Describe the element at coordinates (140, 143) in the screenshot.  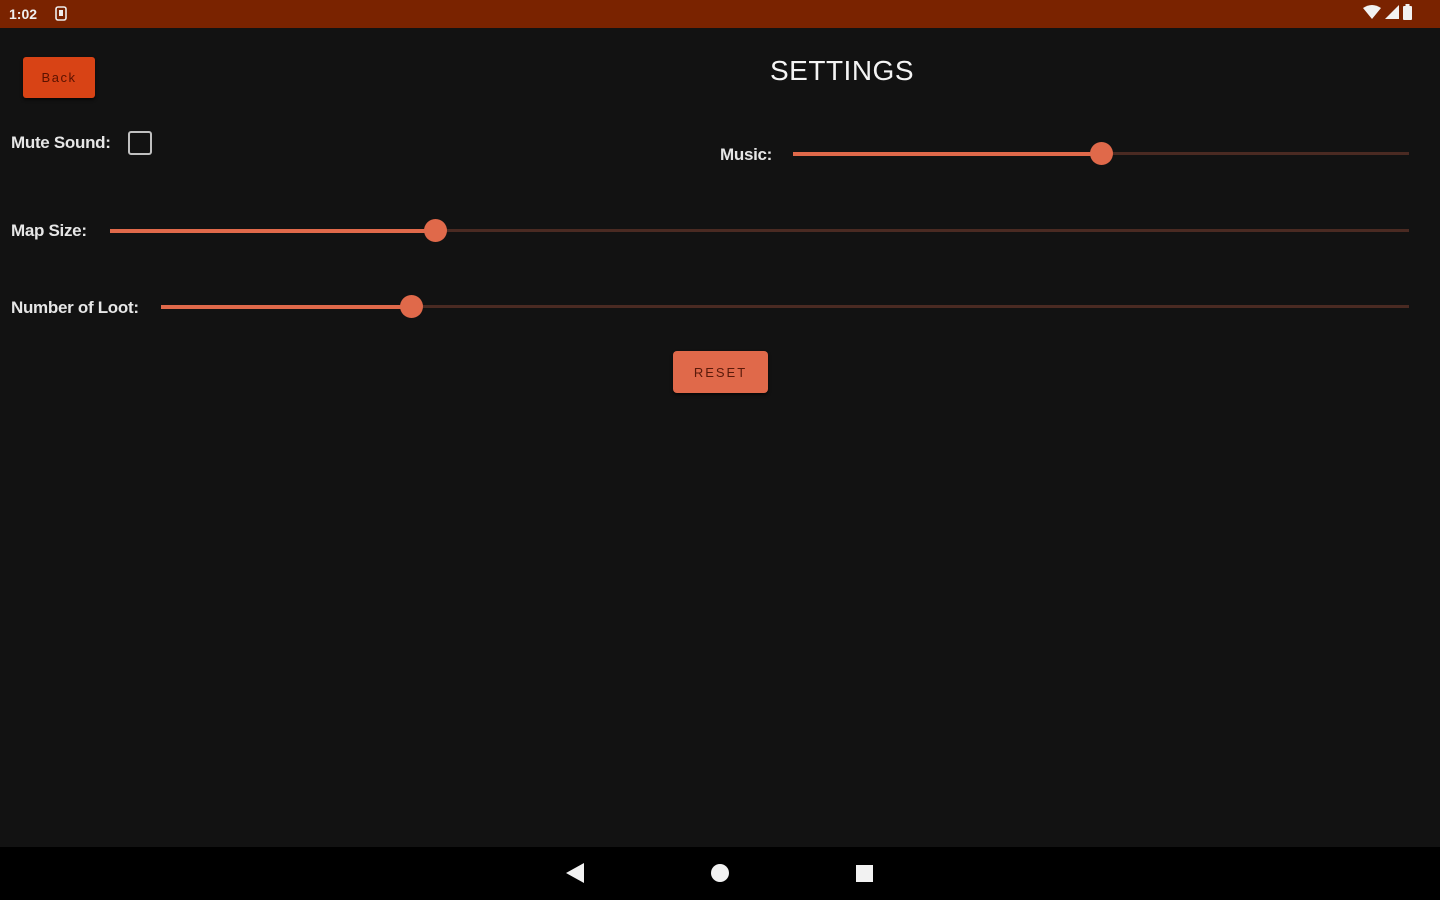
I see `mute-sound-checkbox` at that location.